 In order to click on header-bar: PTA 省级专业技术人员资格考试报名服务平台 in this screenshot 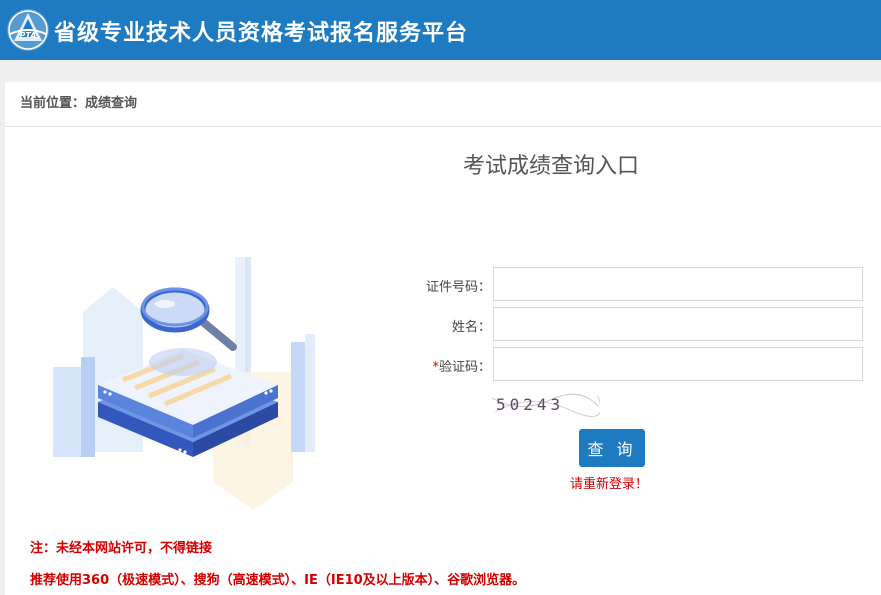, I will do `click(440, 30)`.